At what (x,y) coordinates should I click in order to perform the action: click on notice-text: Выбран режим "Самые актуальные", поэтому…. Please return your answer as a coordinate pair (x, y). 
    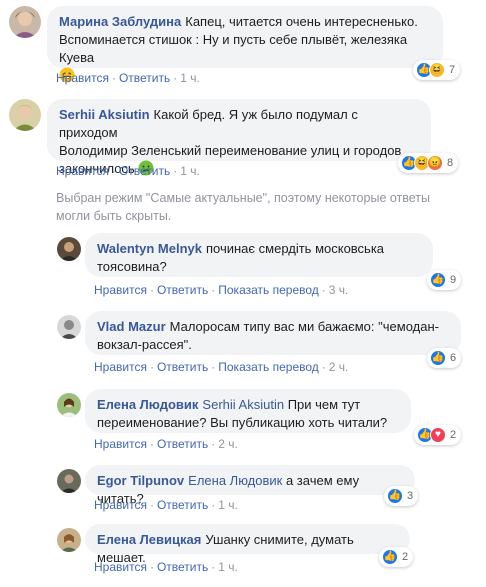
    Looking at the image, I should click on (243, 198).